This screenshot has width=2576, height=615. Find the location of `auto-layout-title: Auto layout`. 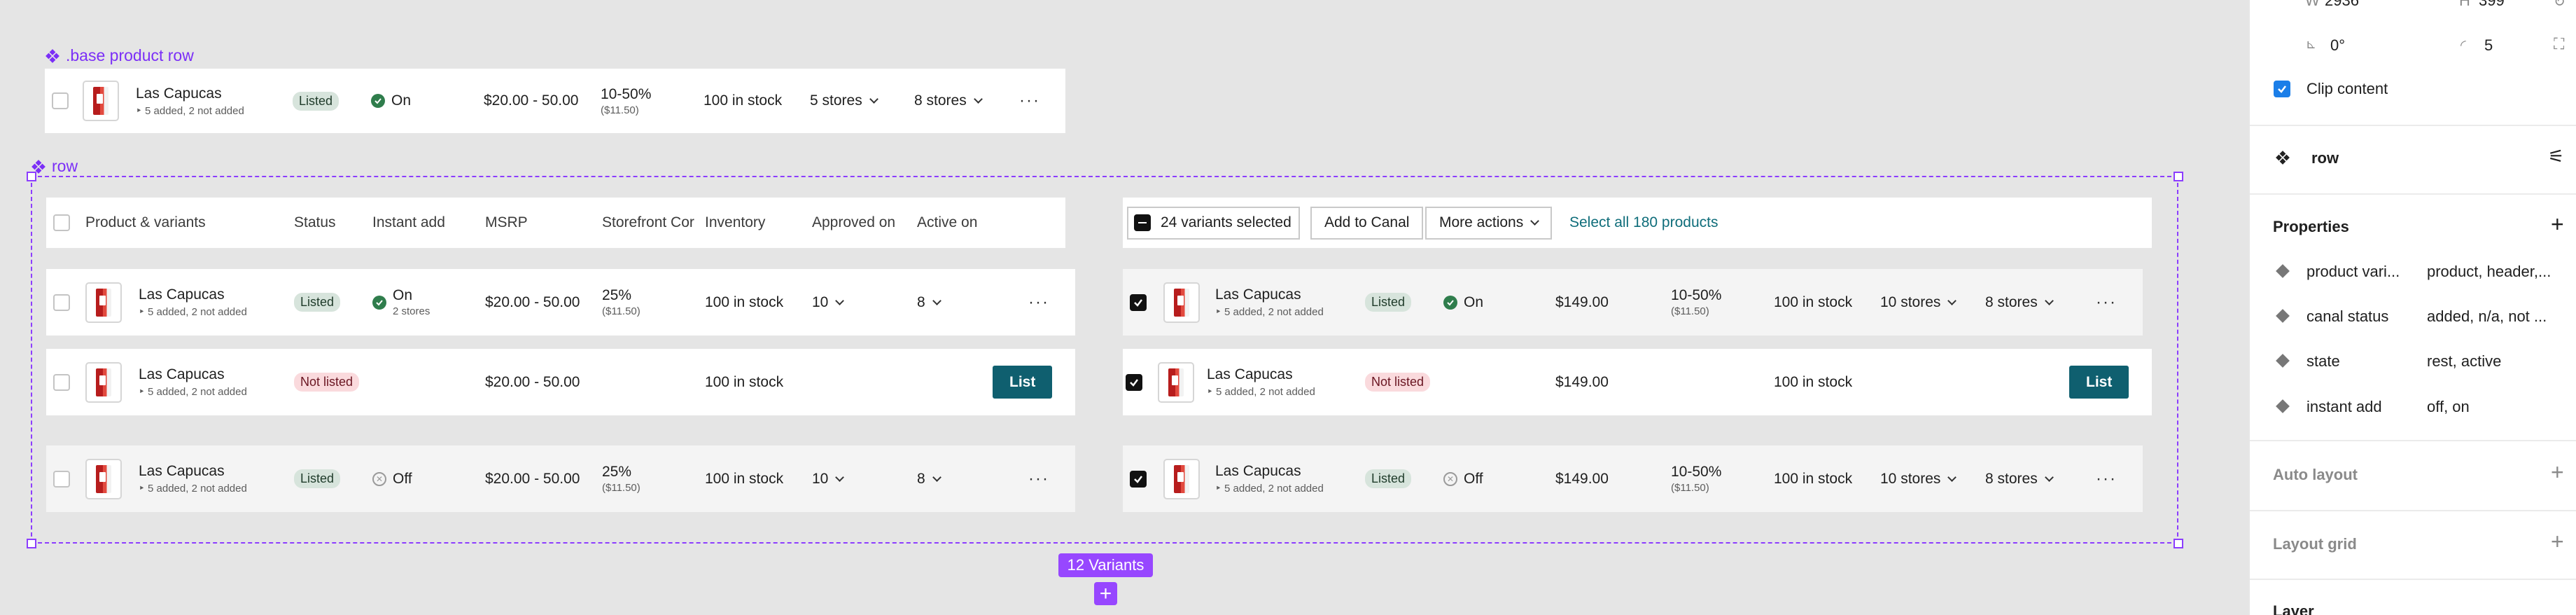

auto-layout-title: Auto layout is located at coordinates (2315, 475).